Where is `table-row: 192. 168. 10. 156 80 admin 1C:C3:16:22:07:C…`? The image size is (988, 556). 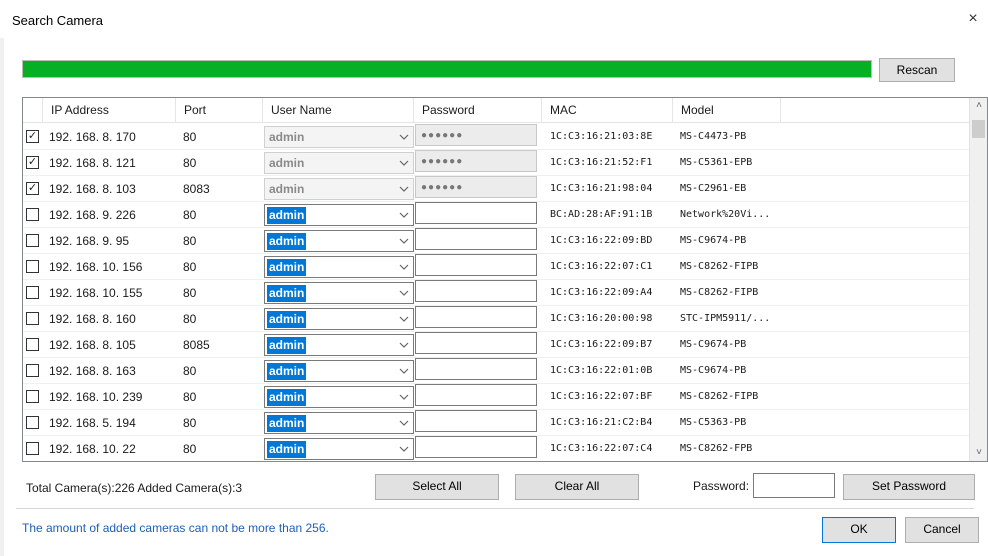 table-row: 192. 168. 10. 156 80 admin 1C:C3:16:22:07:C… is located at coordinates (496, 267).